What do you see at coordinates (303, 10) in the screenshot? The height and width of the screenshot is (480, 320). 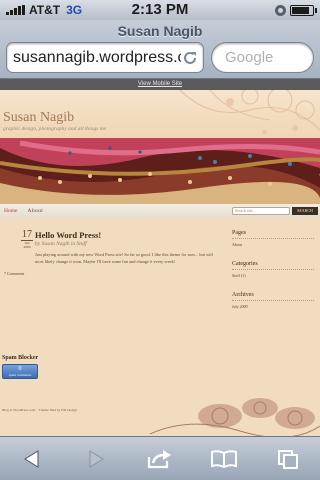 I see `battery-icon` at bounding box center [303, 10].